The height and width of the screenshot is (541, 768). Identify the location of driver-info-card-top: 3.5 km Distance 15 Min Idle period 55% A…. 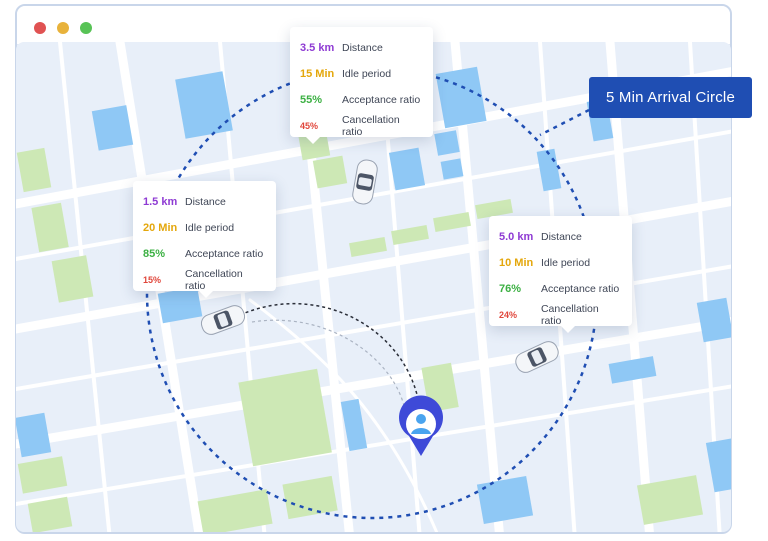
(361, 85).